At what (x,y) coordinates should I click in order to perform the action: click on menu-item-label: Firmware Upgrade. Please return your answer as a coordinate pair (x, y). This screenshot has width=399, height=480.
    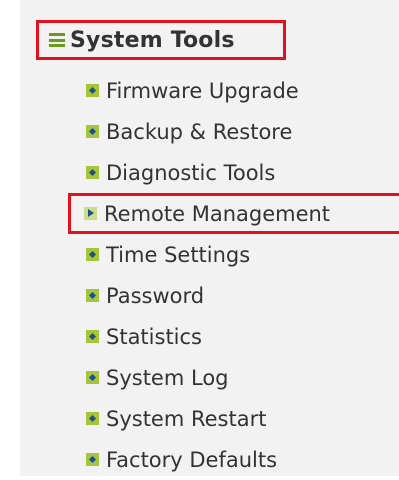
    Looking at the image, I should click on (202, 90).